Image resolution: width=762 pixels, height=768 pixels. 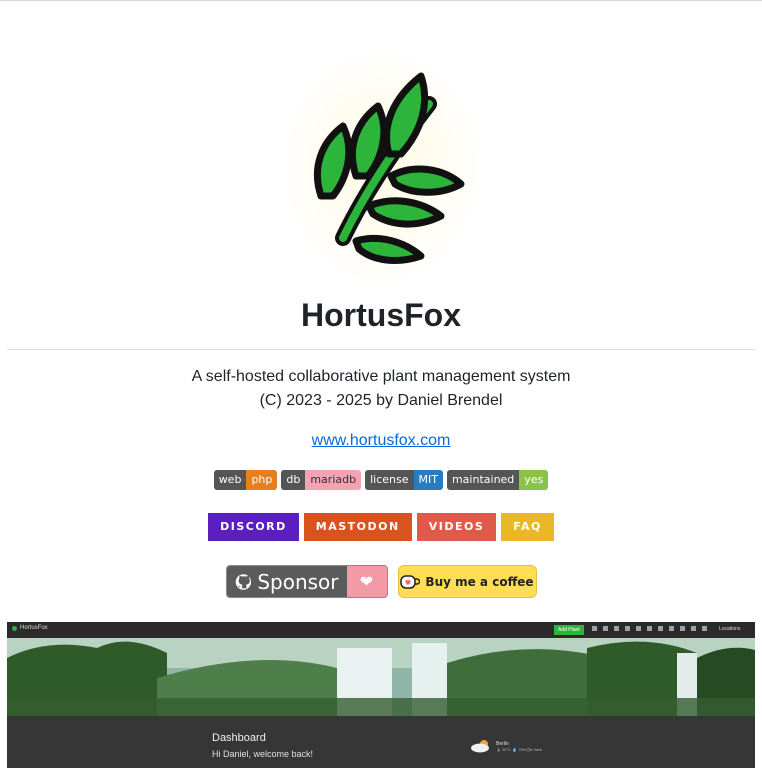 What do you see at coordinates (519, 749) in the screenshot?
I see `weather-stats: 🌡 20°C 💧 75% 🌬 4m/s` at bounding box center [519, 749].